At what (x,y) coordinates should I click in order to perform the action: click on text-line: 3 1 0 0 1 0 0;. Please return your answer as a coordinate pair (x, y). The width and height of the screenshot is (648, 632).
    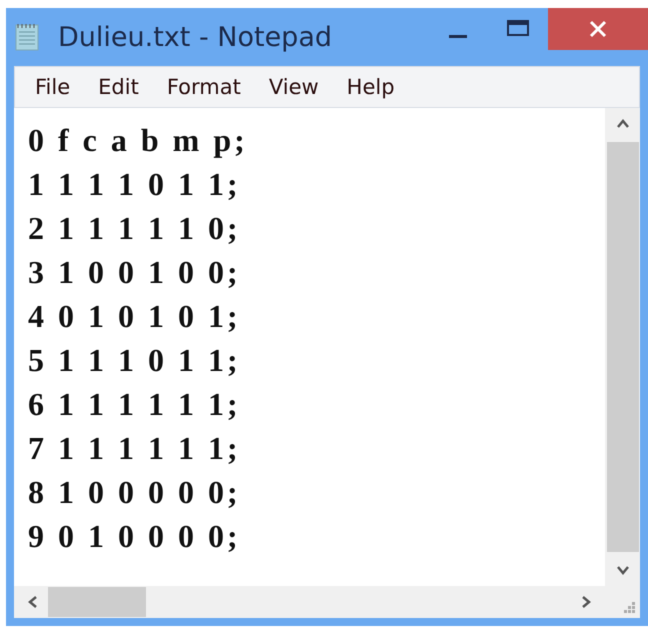
    Looking at the image, I should click on (134, 272).